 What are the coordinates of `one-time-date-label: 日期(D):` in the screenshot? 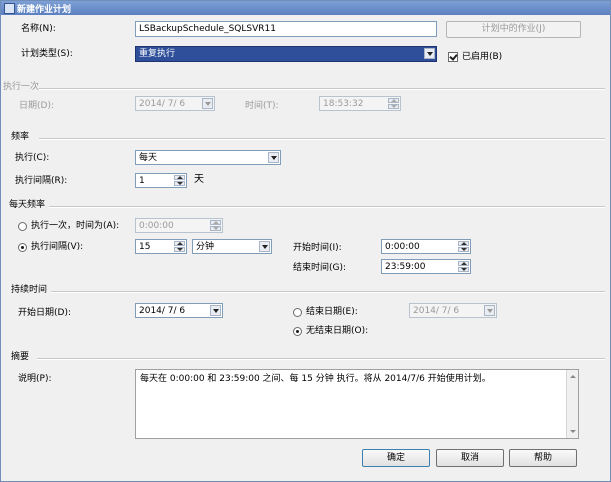 It's located at (36, 106).